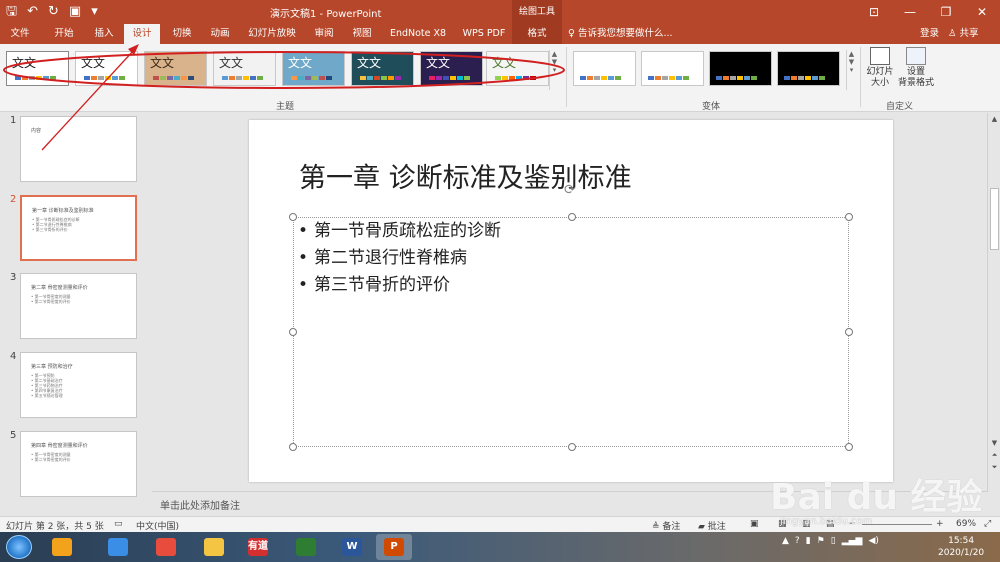  What do you see at coordinates (880, 68) in the screenshot?
I see `slide-size-button: 幻灯片 大小` at bounding box center [880, 68].